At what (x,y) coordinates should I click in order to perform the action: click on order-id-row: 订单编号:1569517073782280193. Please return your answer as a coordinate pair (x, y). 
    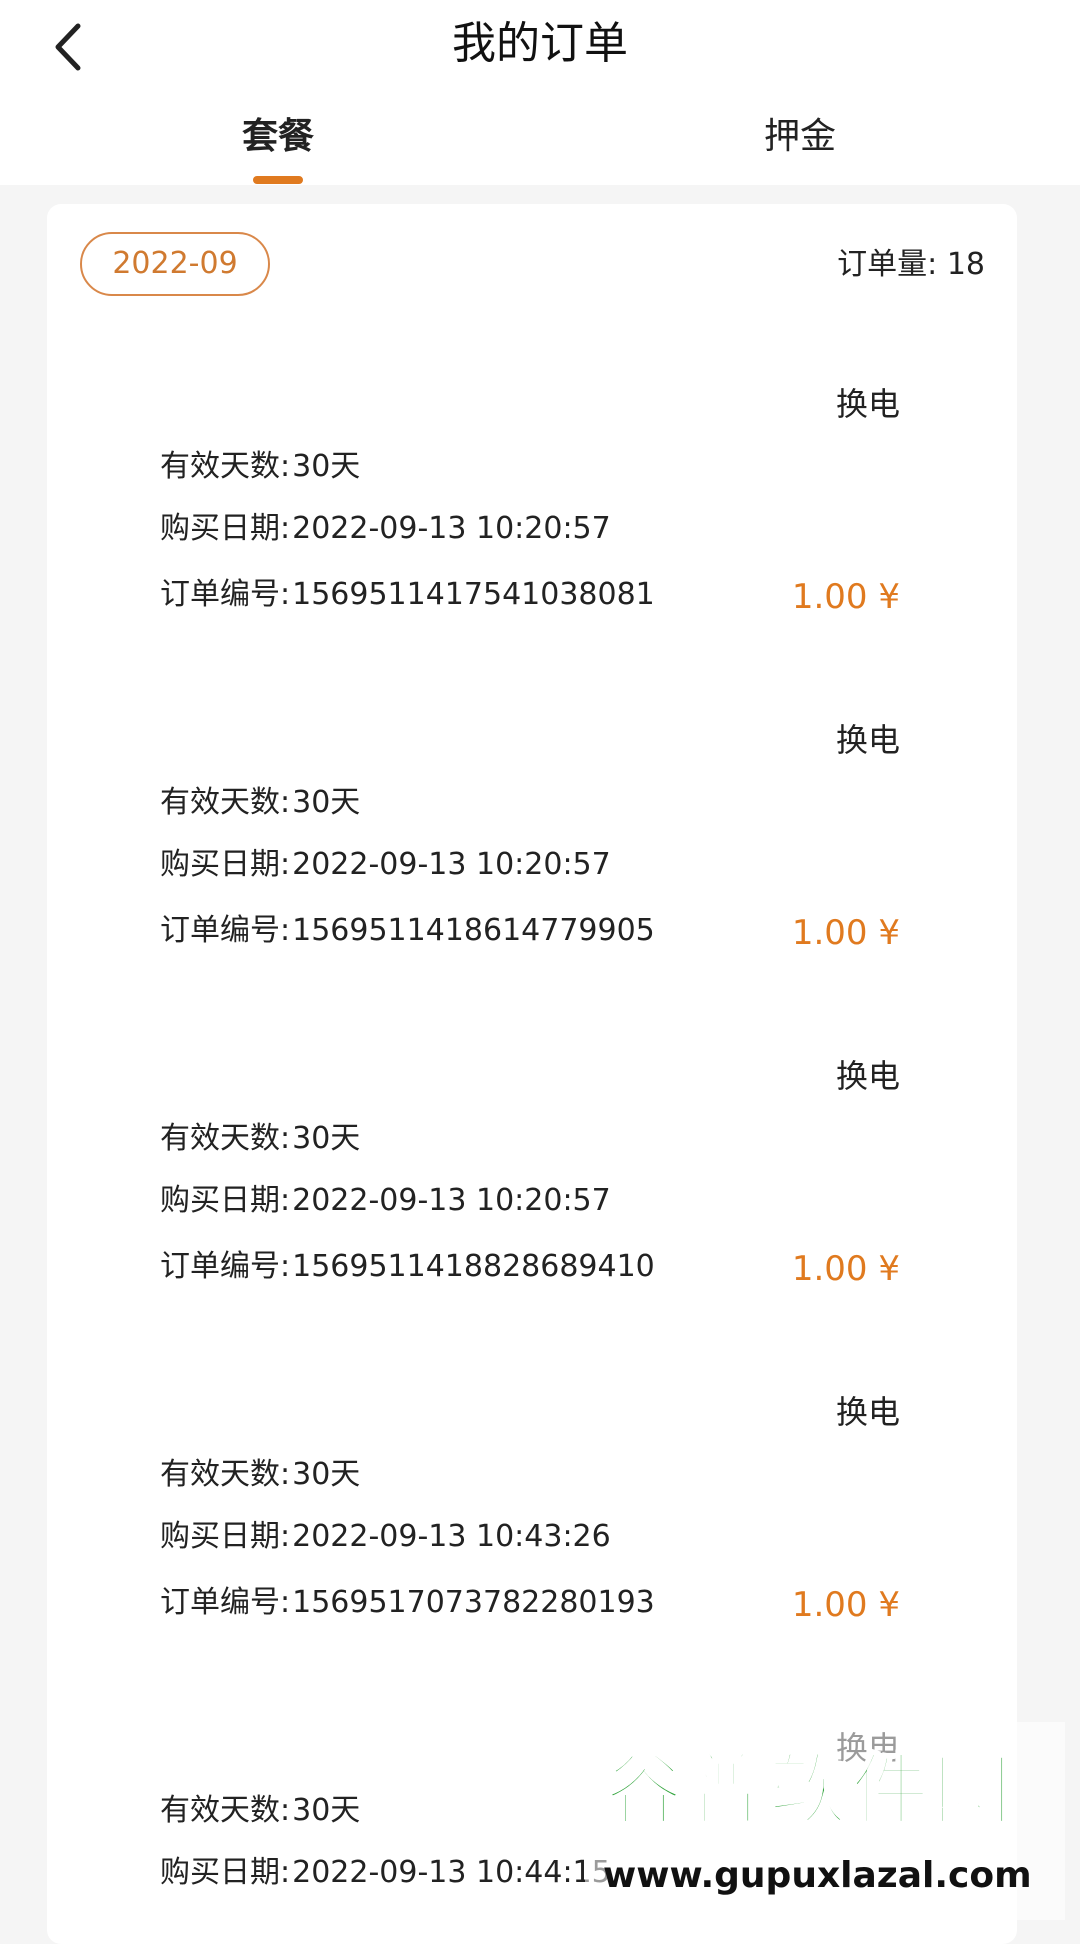
    Looking at the image, I should click on (407, 1603).